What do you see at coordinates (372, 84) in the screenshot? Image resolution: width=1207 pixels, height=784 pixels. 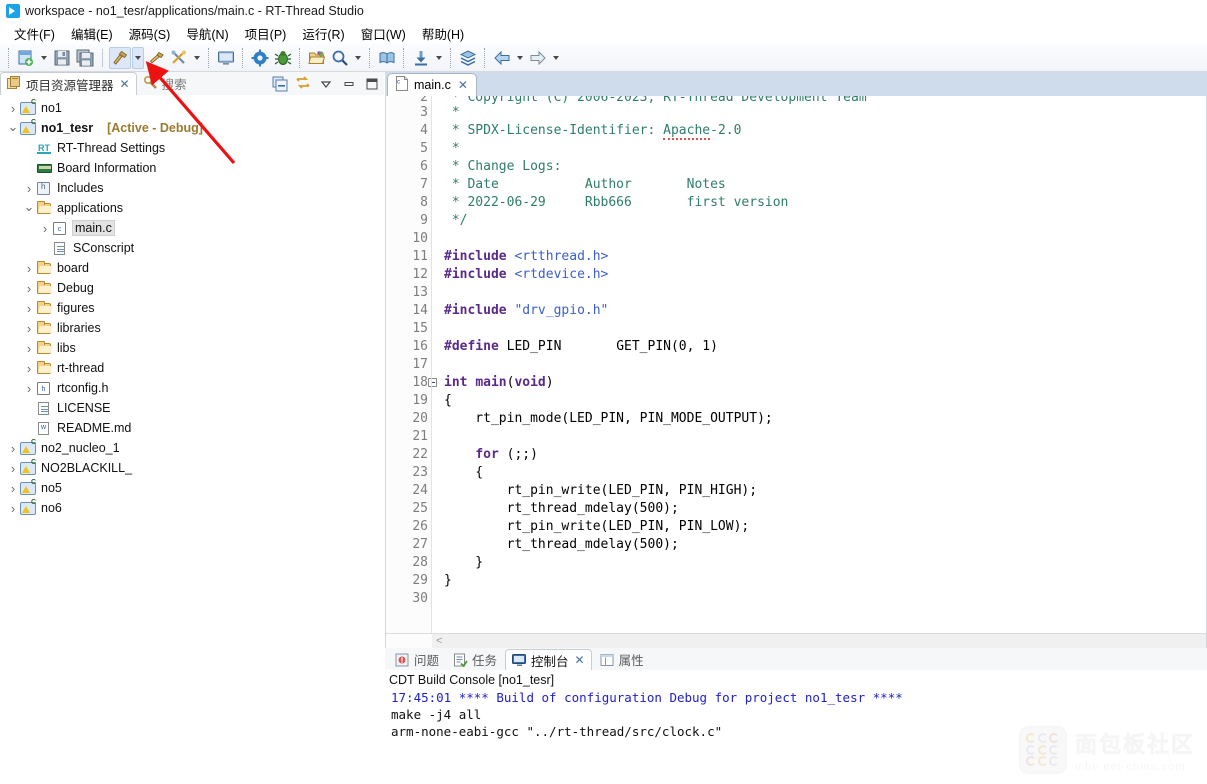 I see `maximize-view-icon` at bounding box center [372, 84].